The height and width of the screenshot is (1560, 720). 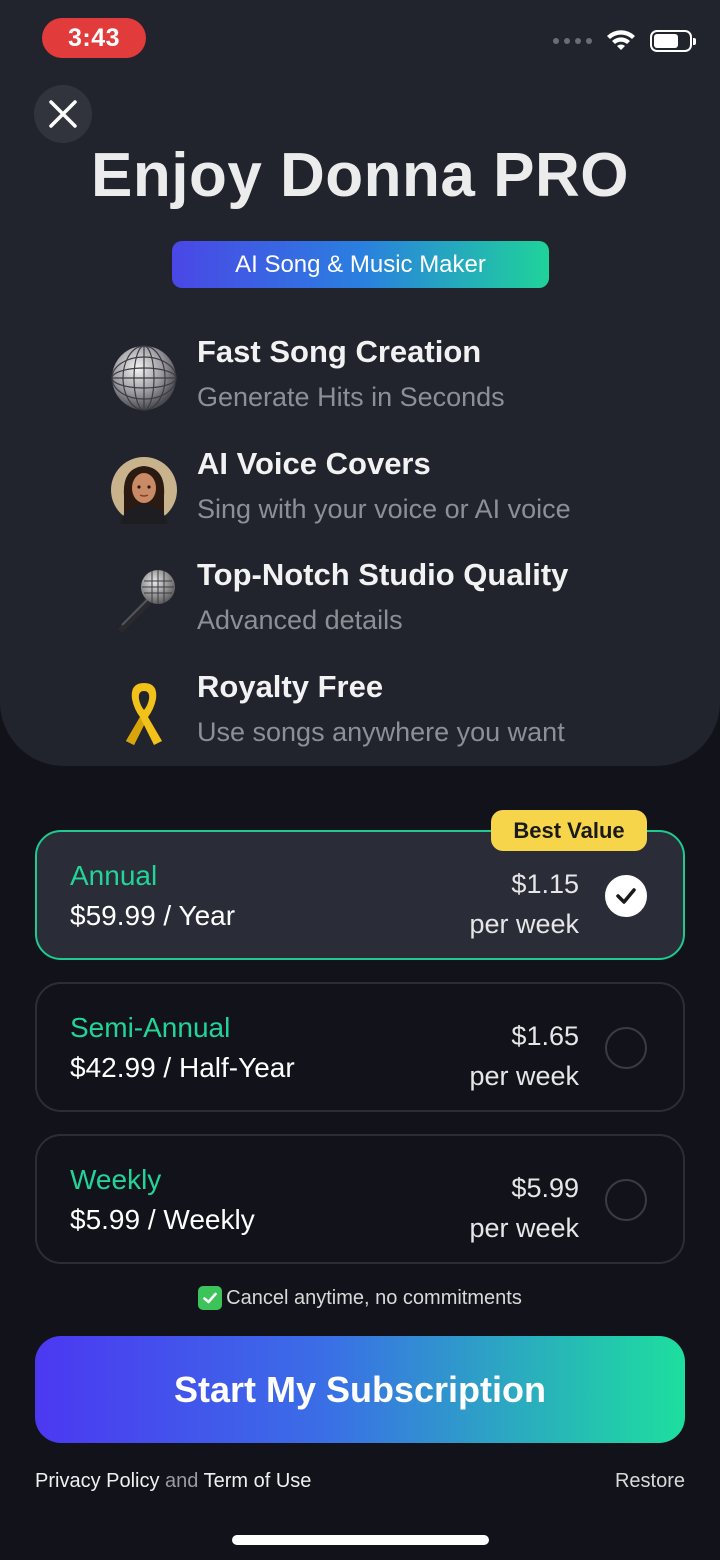 What do you see at coordinates (383, 574) in the screenshot?
I see `feature-title: Top-Notch Studio Quality` at bounding box center [383, 574].